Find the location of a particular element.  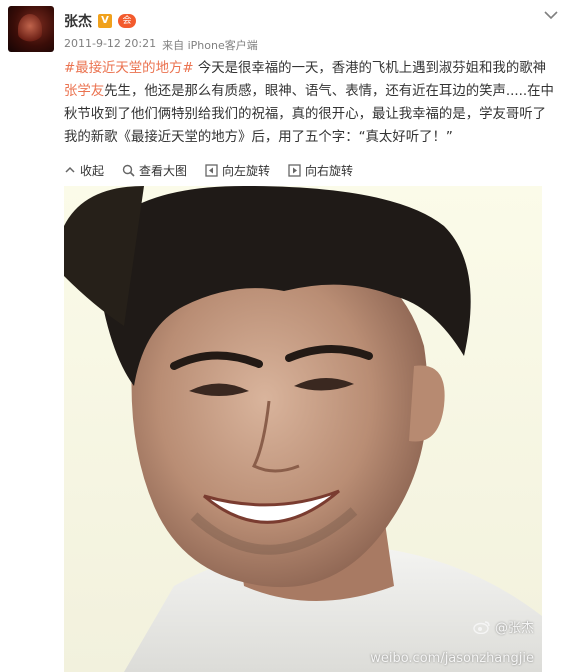

post-timestamp: 2011-9-12 20:21 is located at coordinates (110, 45).